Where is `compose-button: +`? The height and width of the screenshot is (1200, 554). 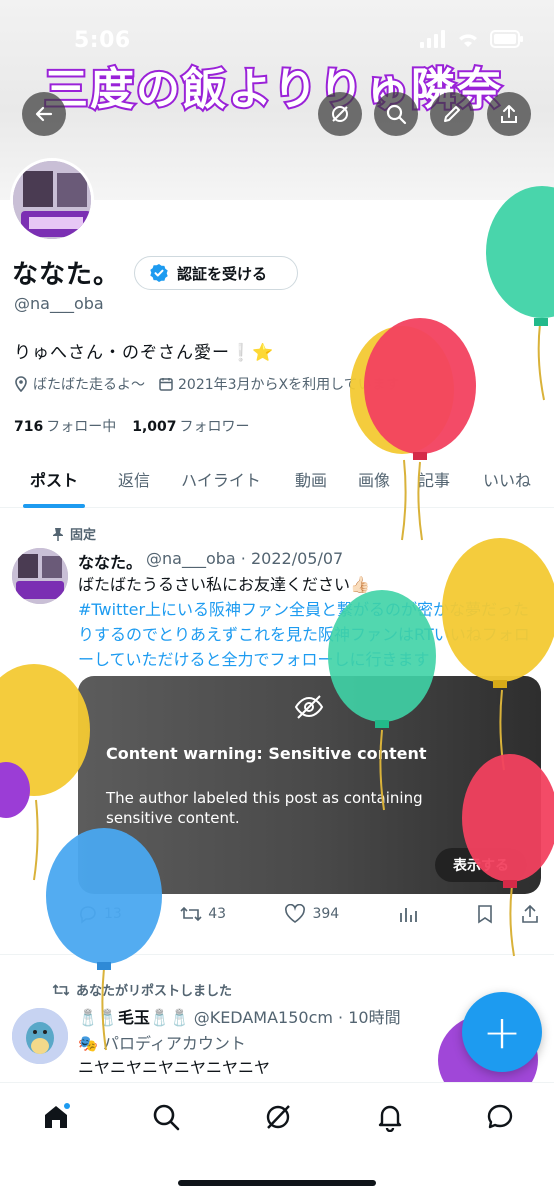
compose-button: + is located at coordinates (502, 1032).